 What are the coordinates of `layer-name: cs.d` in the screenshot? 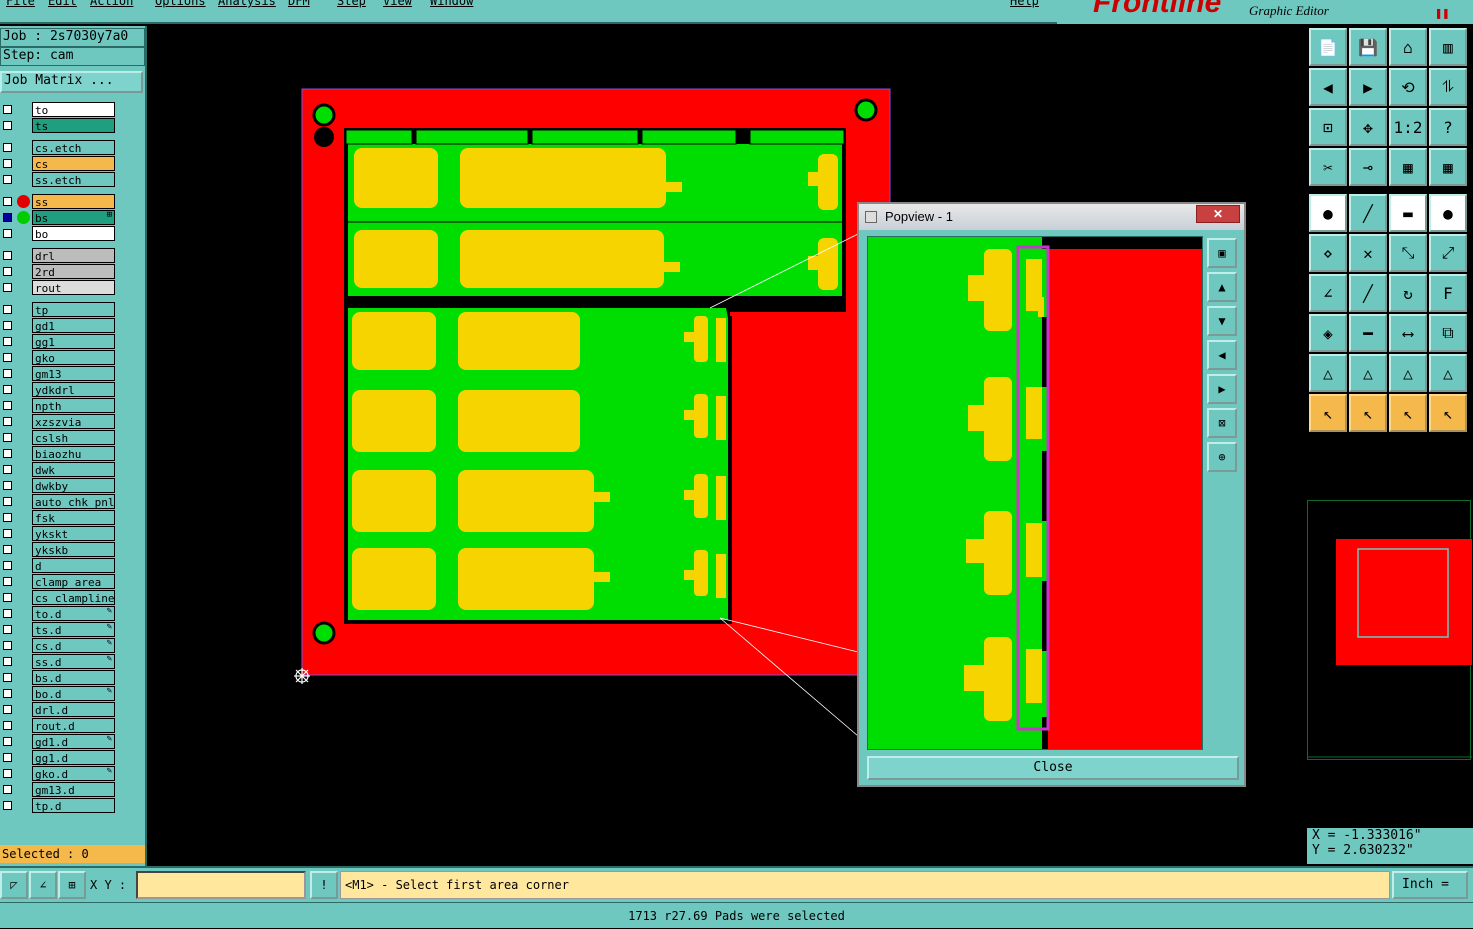 It's located at (73, 645).